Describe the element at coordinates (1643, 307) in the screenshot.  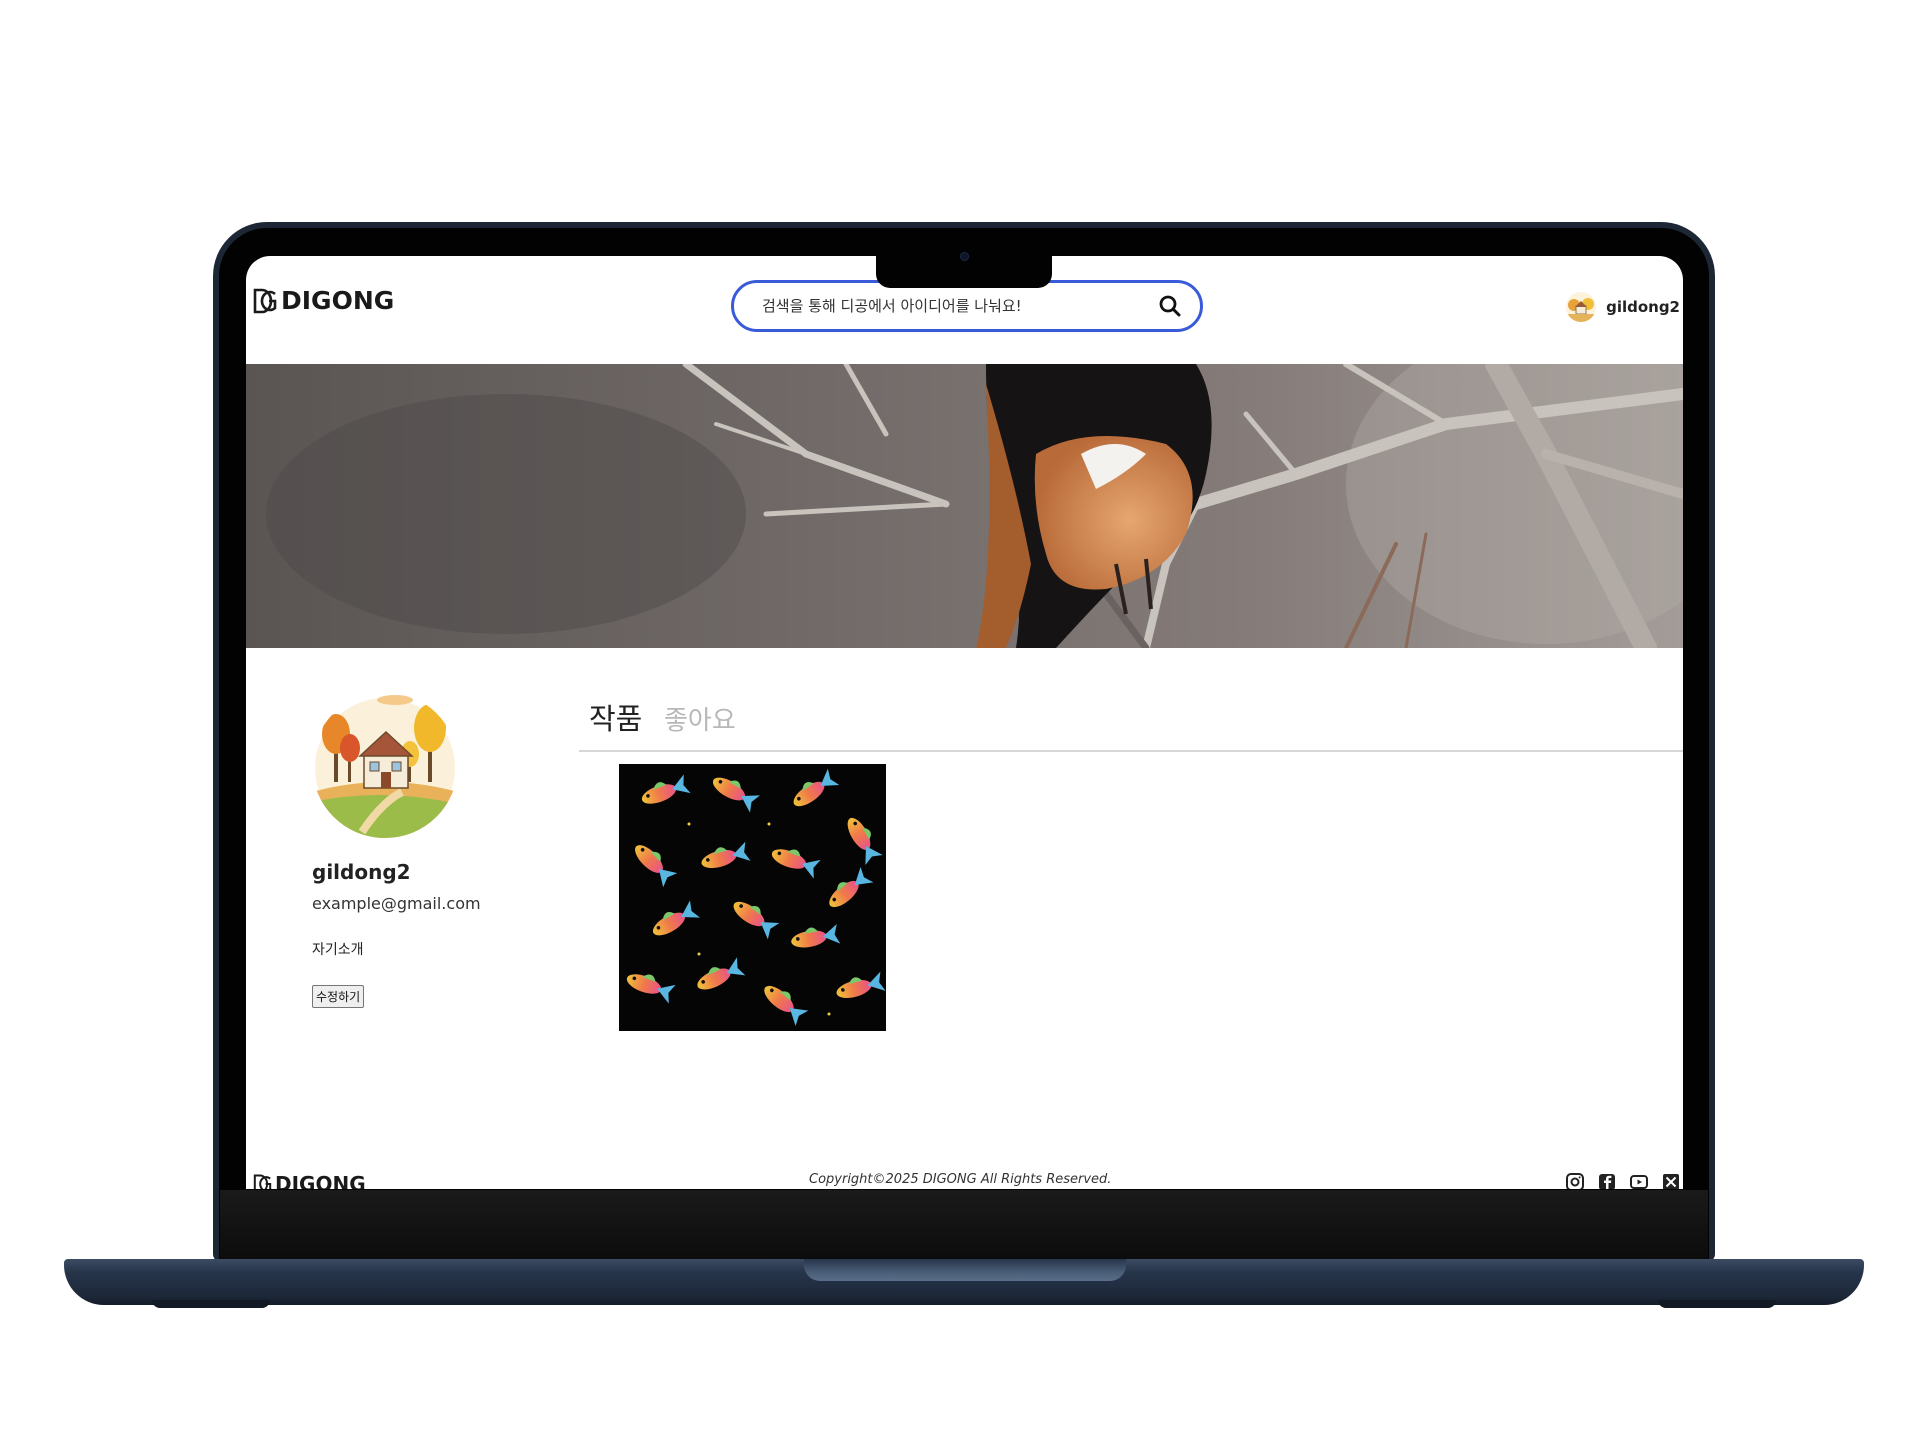
I see `username: gildong2` at that location.